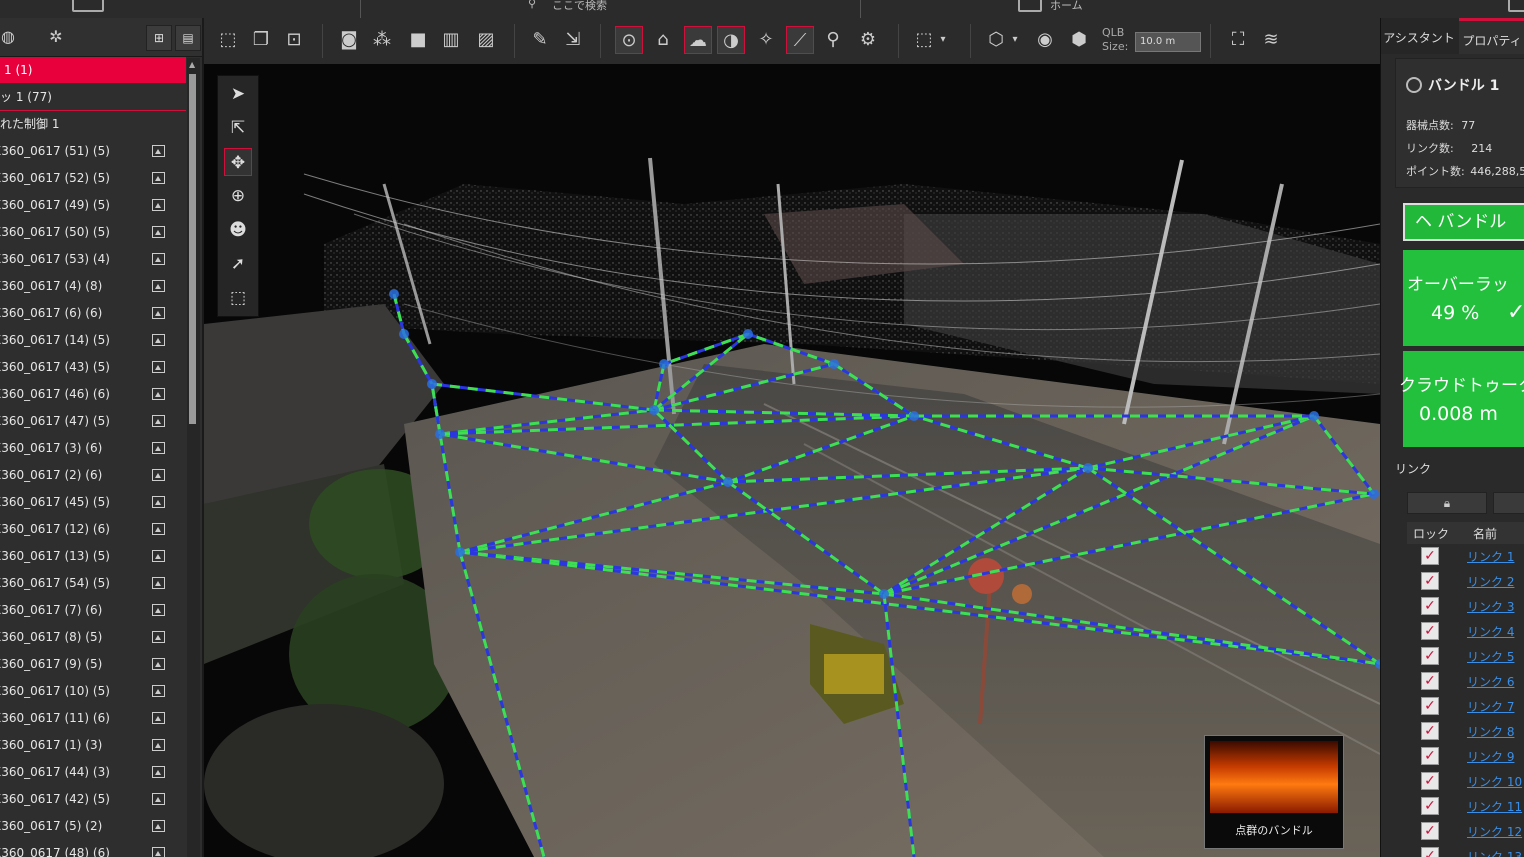 Image resolution: width=1524 pixels, height=857 pixels. I want to click on measure-icon: ✎, so click(540, 40).